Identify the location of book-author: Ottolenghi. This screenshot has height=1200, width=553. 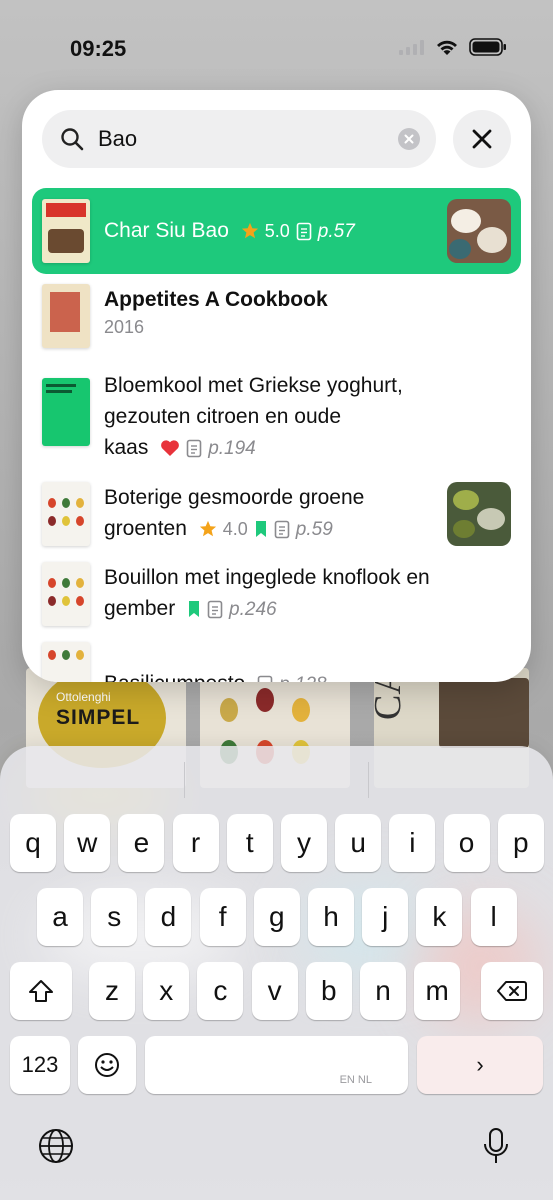
(83, 697).